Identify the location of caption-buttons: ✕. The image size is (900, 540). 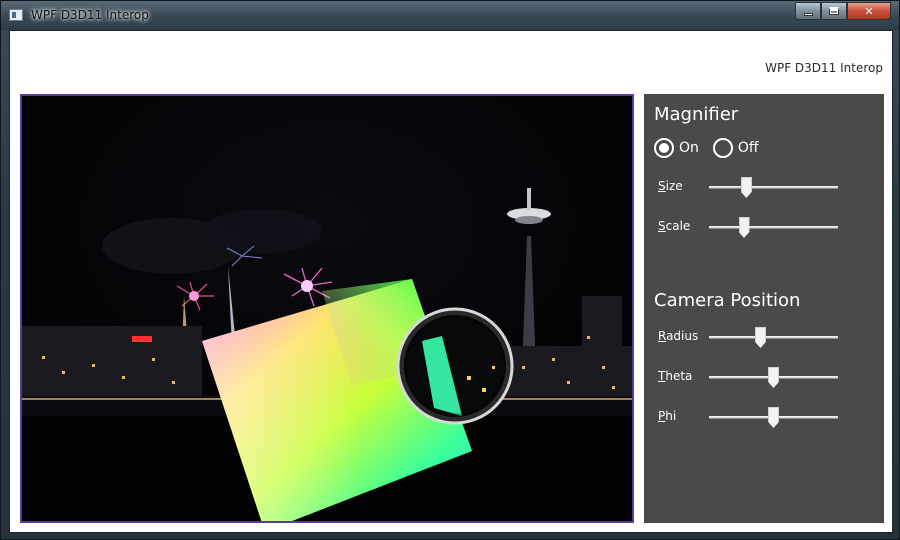
(843, 11).